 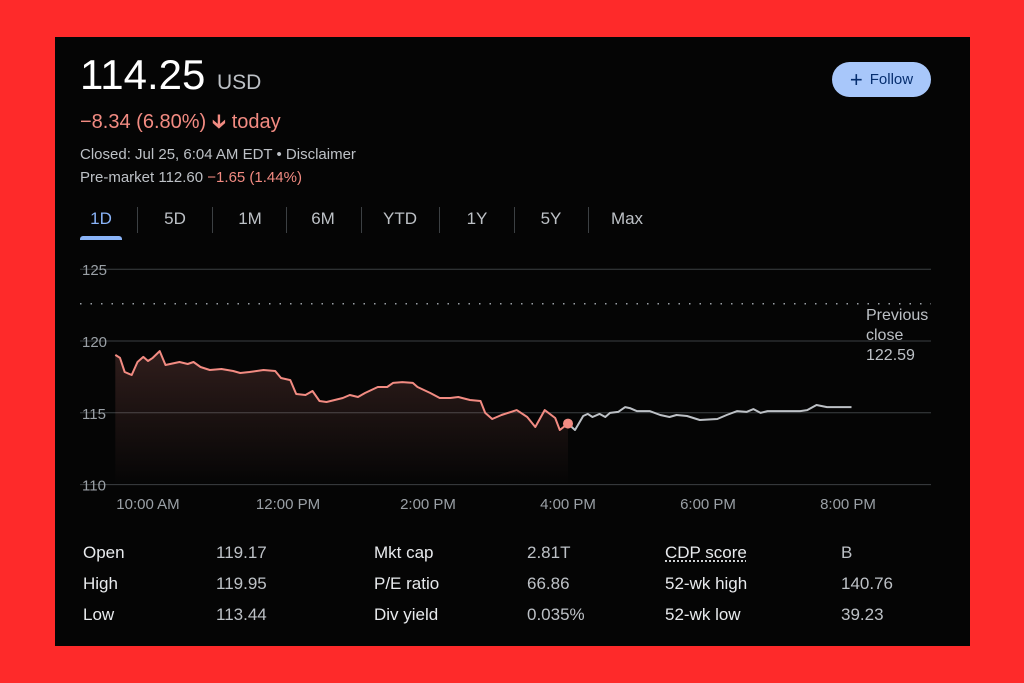 What do you see at coordinates (867, 583) in the screenshot?
I see `stat-value: 140.76` at bounding box center [867, 583].